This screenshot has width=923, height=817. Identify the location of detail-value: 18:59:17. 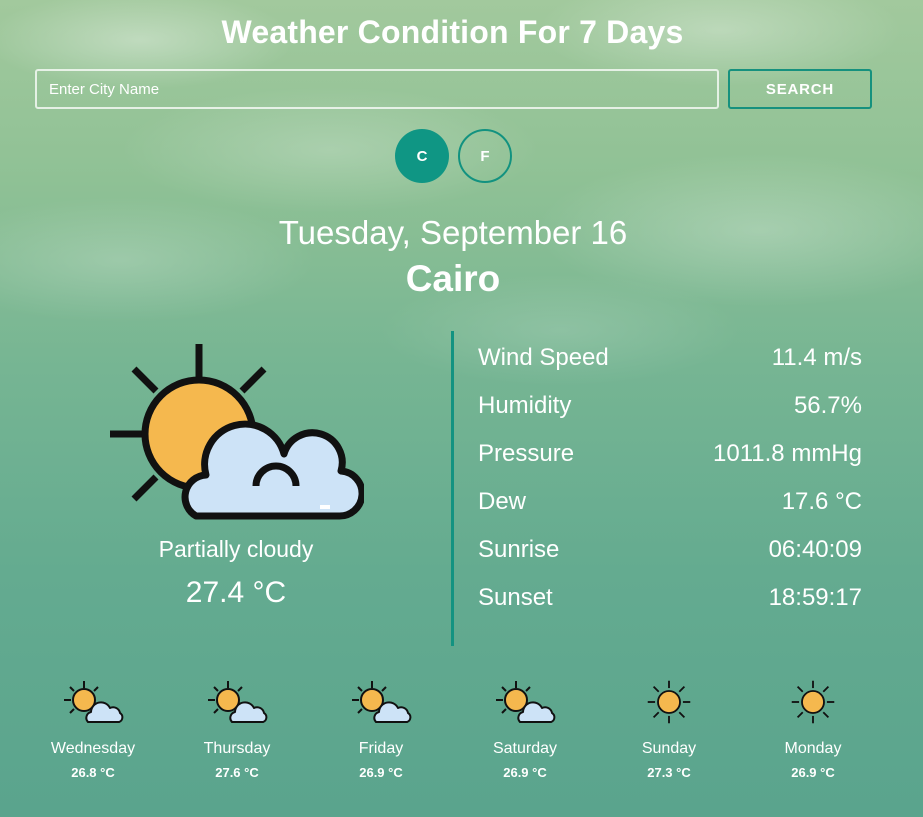
(815, 597).